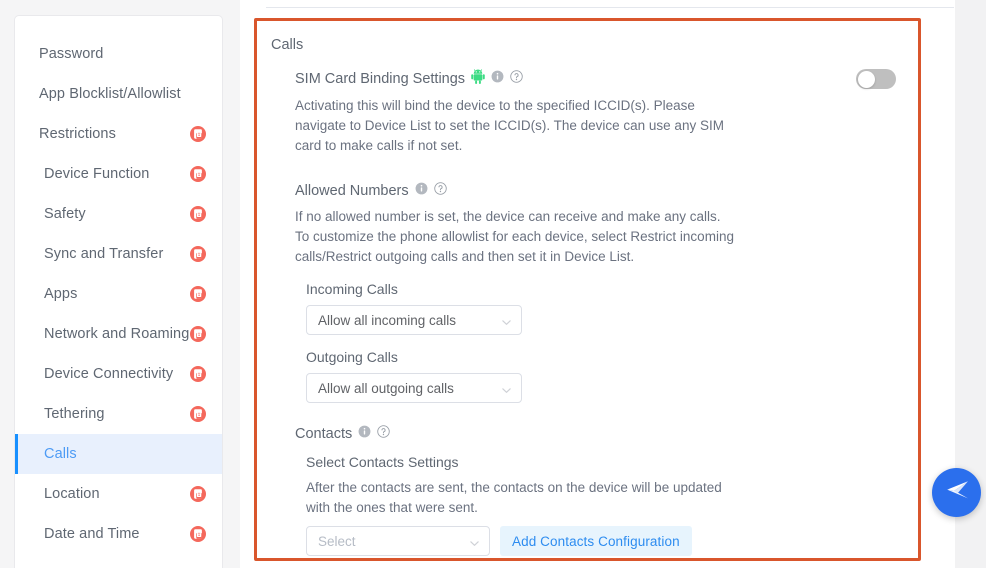  I want to click on sidebar-item-device-connectivity: Device Connectivity, so click(118, 374).